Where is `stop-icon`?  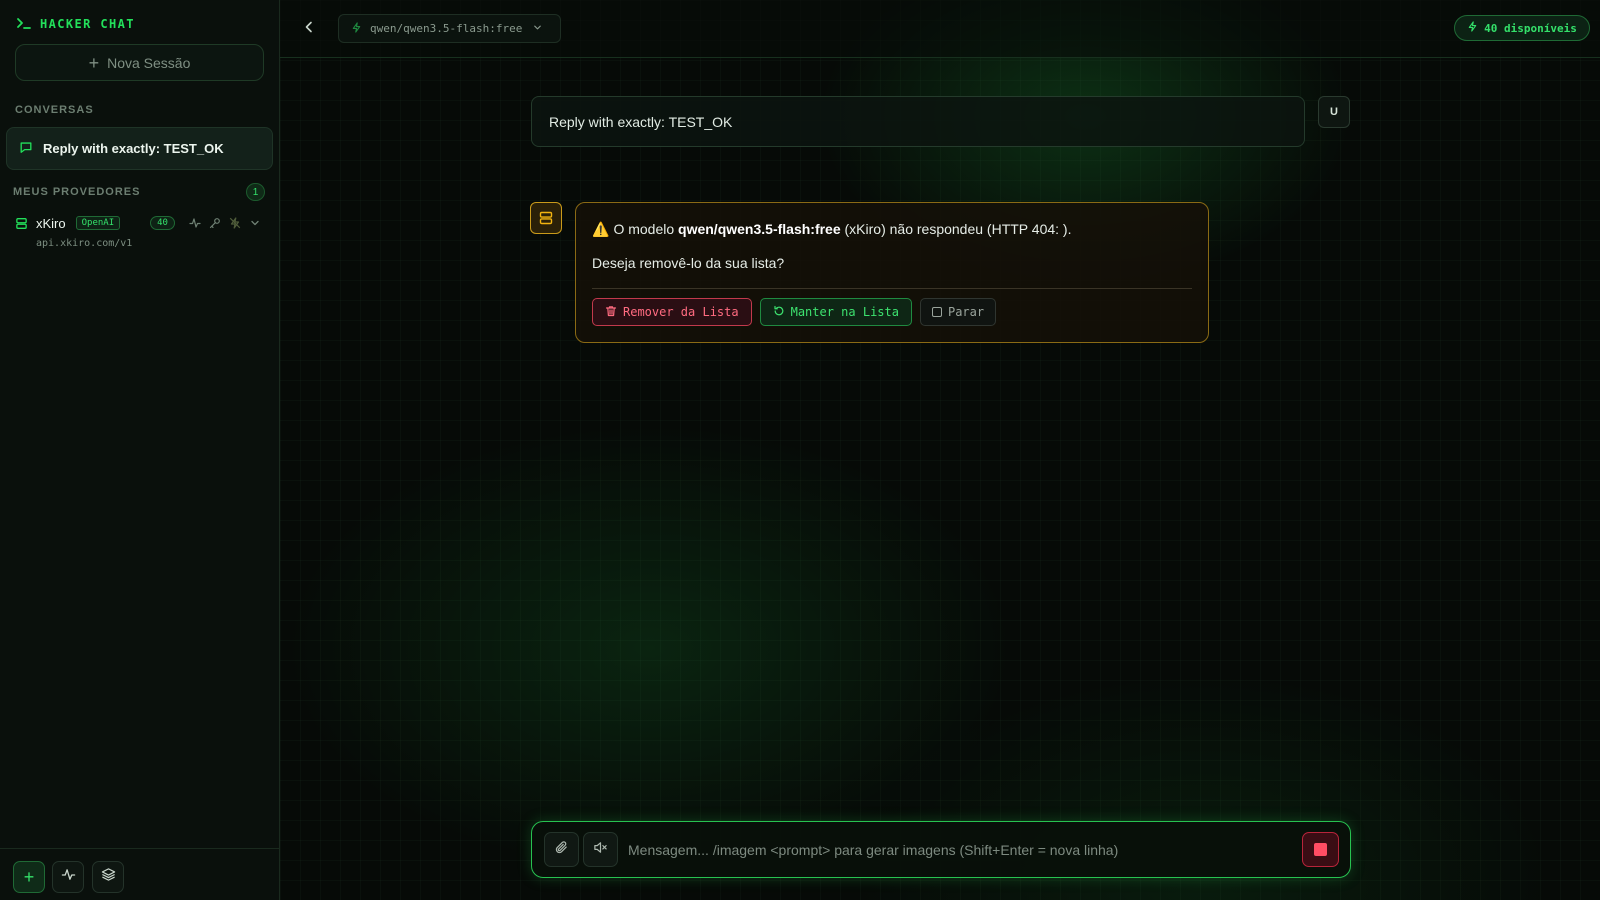 stop-icon is located at coordinates (1320, 849).